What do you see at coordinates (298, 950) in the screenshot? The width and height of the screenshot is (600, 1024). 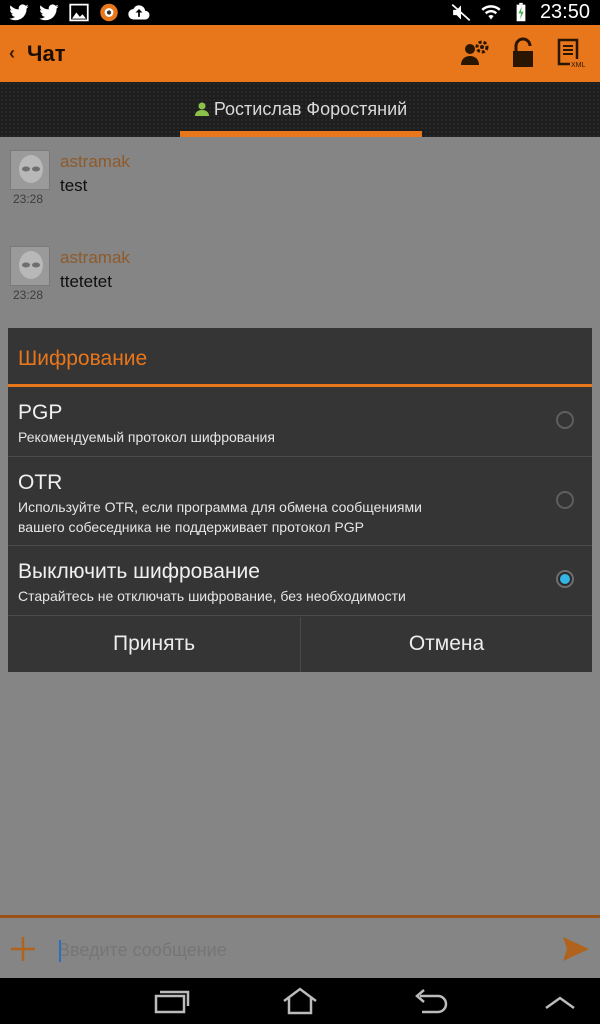 I see `message-input` at bounding box center [298, 950].